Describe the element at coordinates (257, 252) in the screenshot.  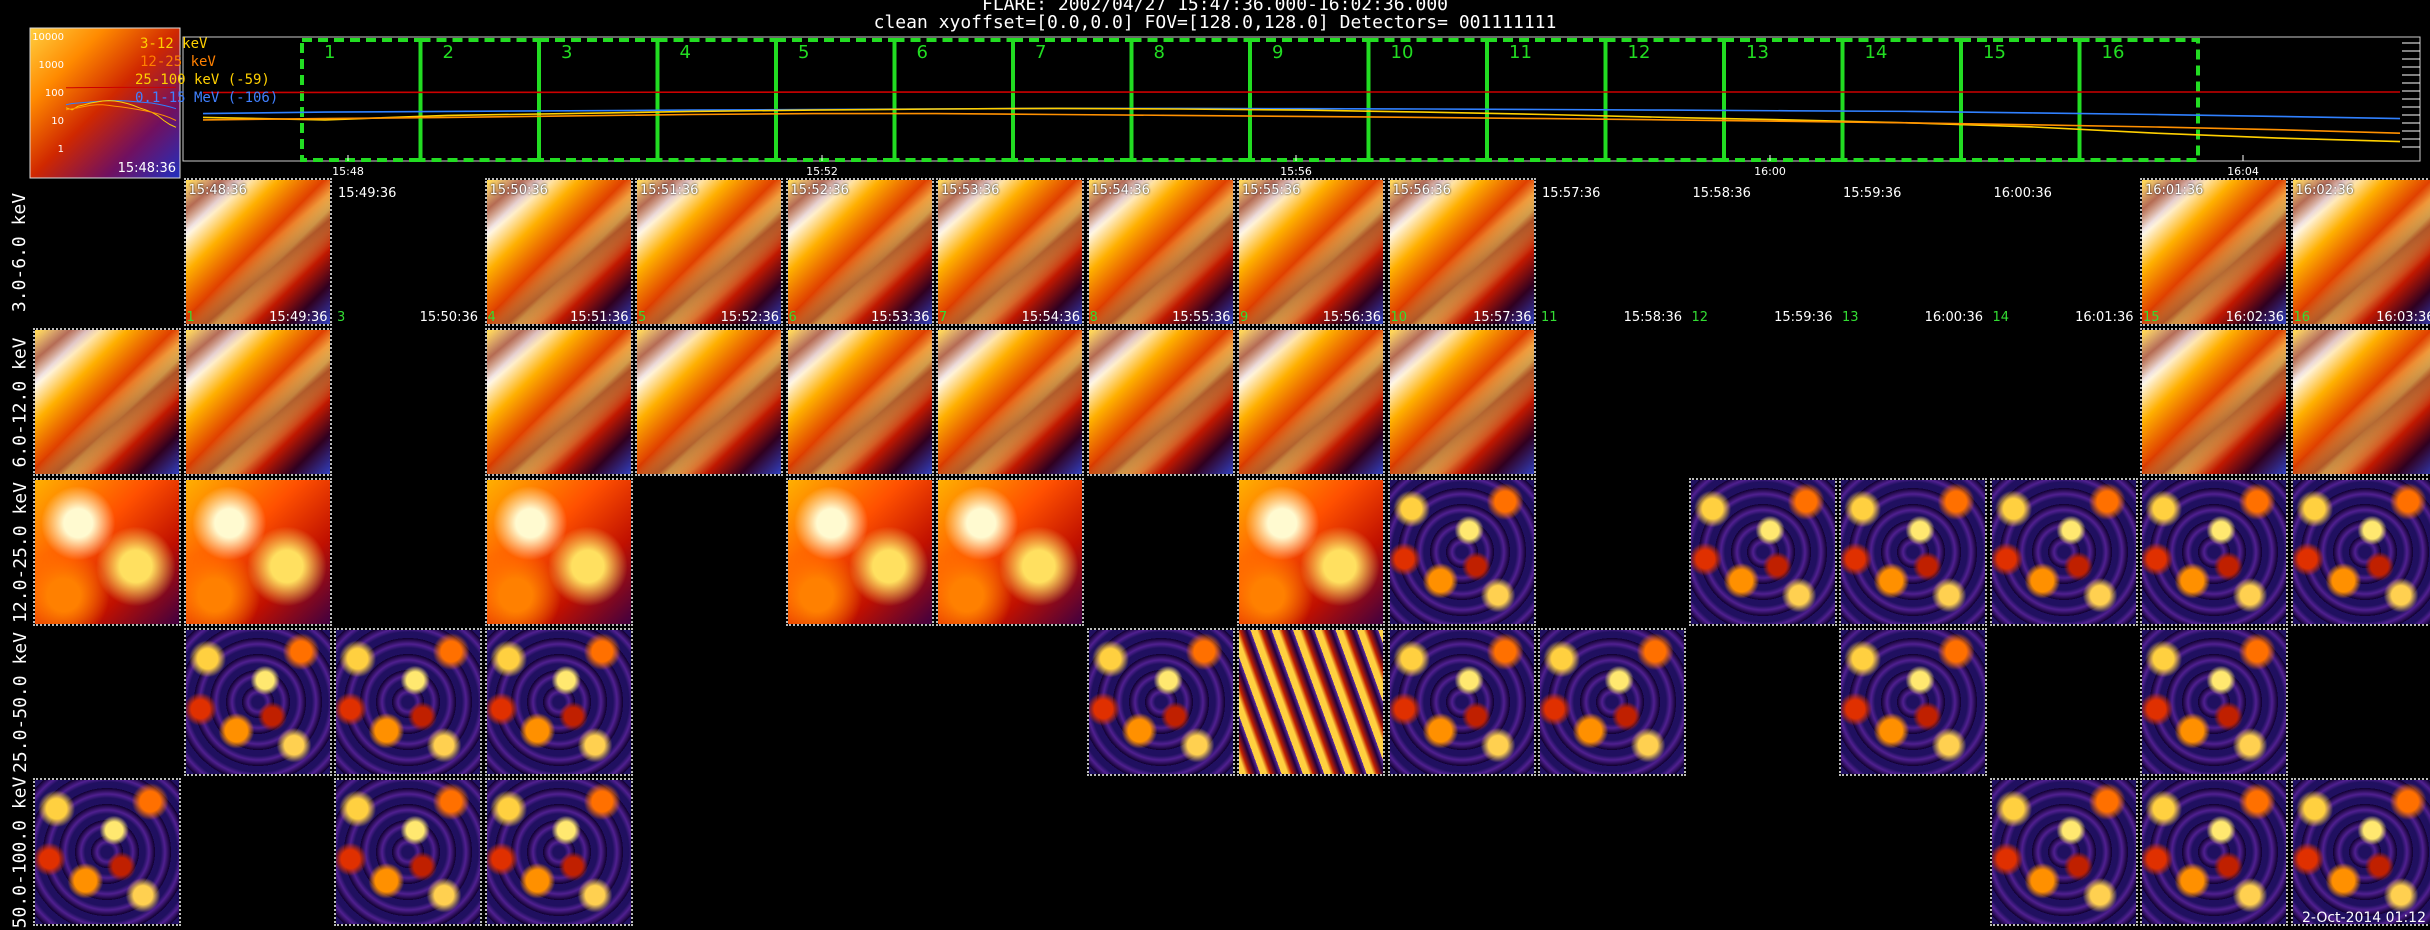
I see `image-tile-row1: 15:48:36` at that location.